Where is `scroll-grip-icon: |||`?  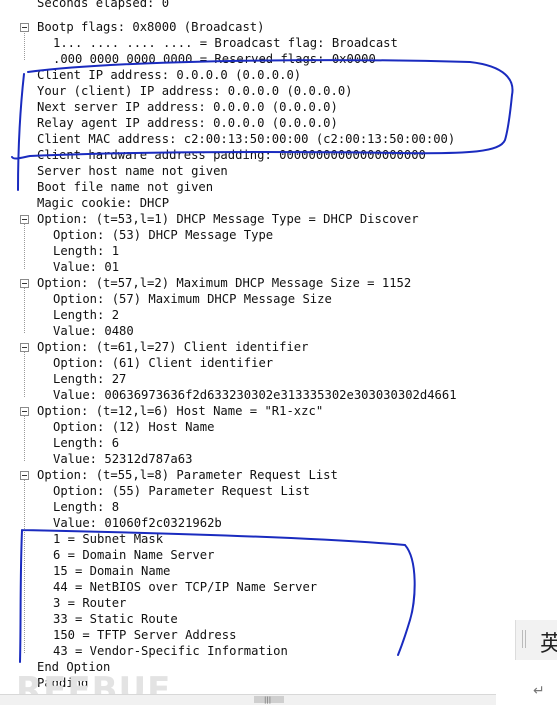
scroll-grip-icon: ||| is located at coordinates (268, 700).